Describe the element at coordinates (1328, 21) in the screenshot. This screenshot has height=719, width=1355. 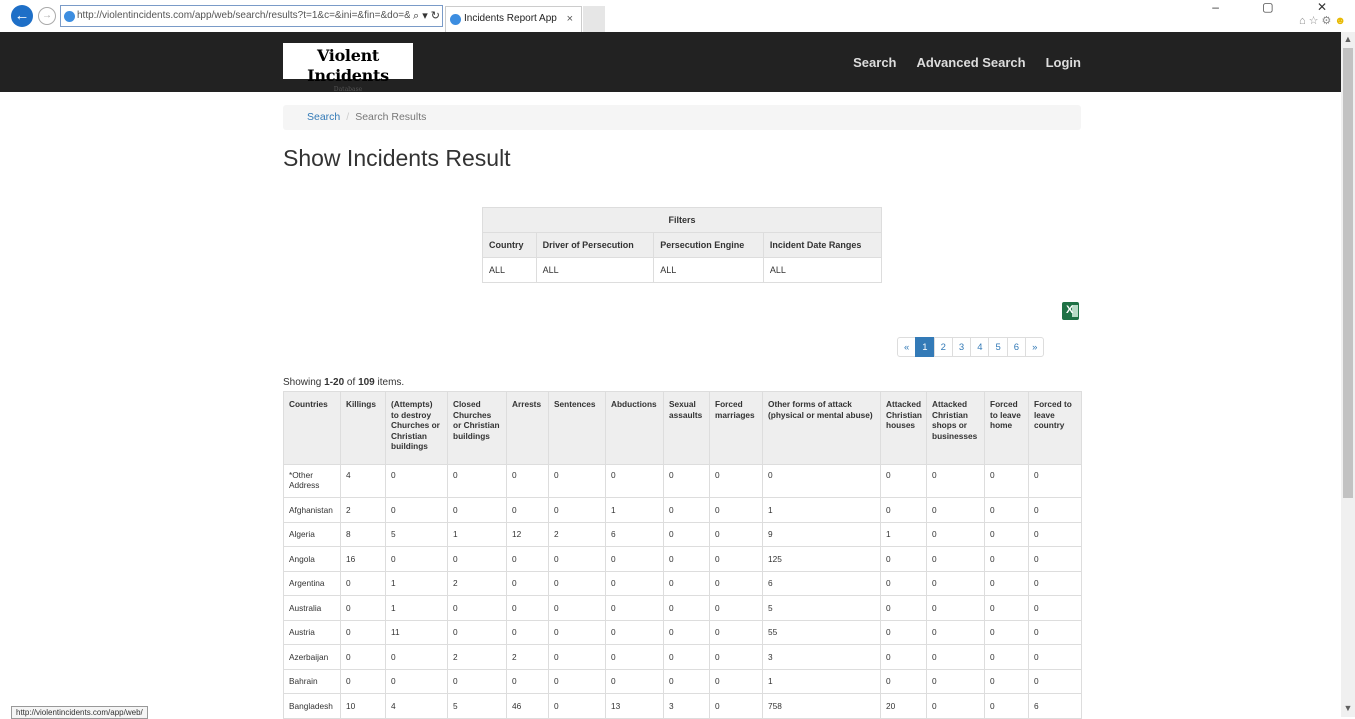
I see `gear-icon: ⚙` at that location.